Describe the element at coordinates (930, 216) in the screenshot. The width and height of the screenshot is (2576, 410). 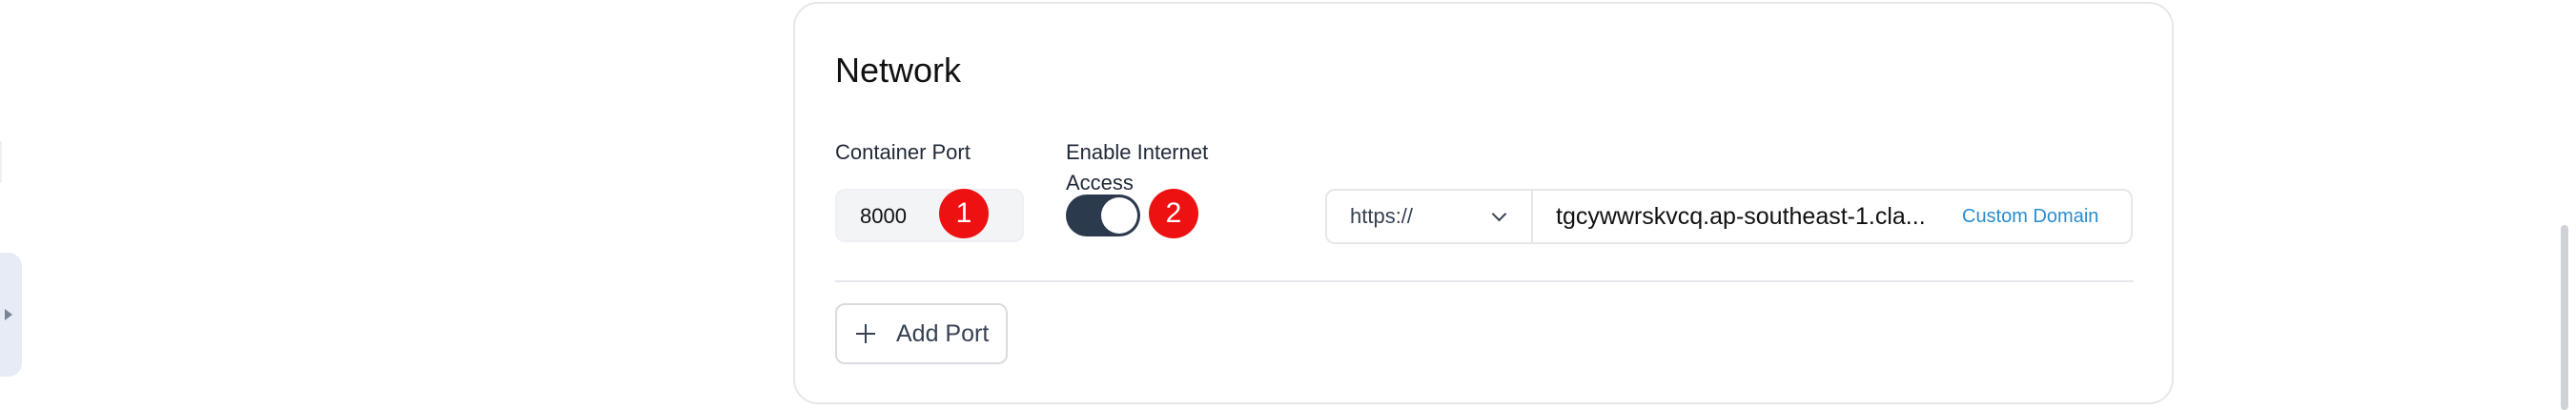
I see `container-port-input: 8000` at that location.